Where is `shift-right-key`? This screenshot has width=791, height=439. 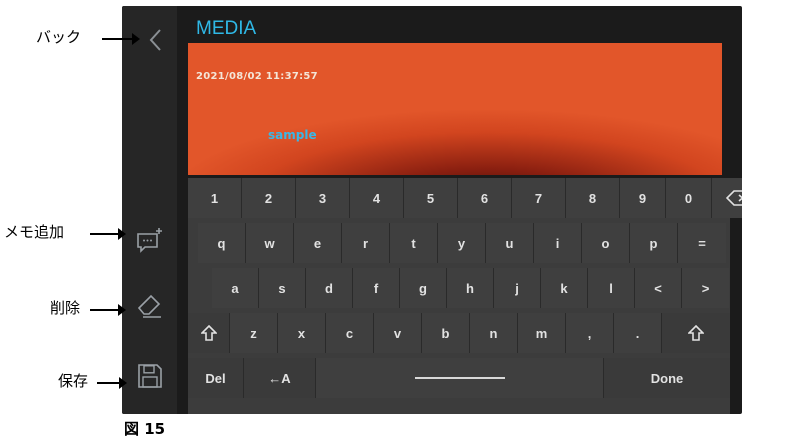 shift-right-key is located at coordinates (696, 333).